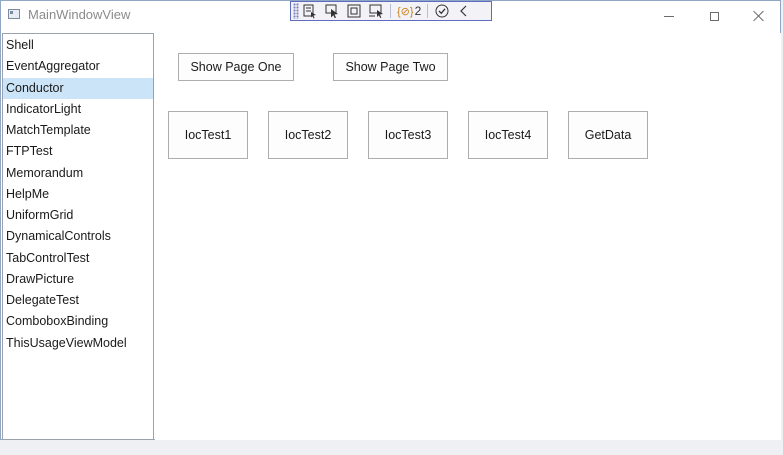 The image size is (783, 455). Describe the element at coordinates (78, 321) in the screenshot. I see `list-item-comboboxbinding: ComboboxBinding` at that location.